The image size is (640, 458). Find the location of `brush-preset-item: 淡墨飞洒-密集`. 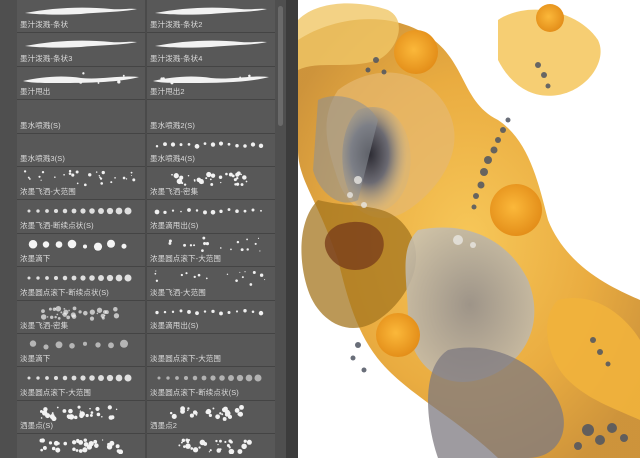

brush-preset-item: 淡墨飞洒-密集 is located at coordinates (81, 317).